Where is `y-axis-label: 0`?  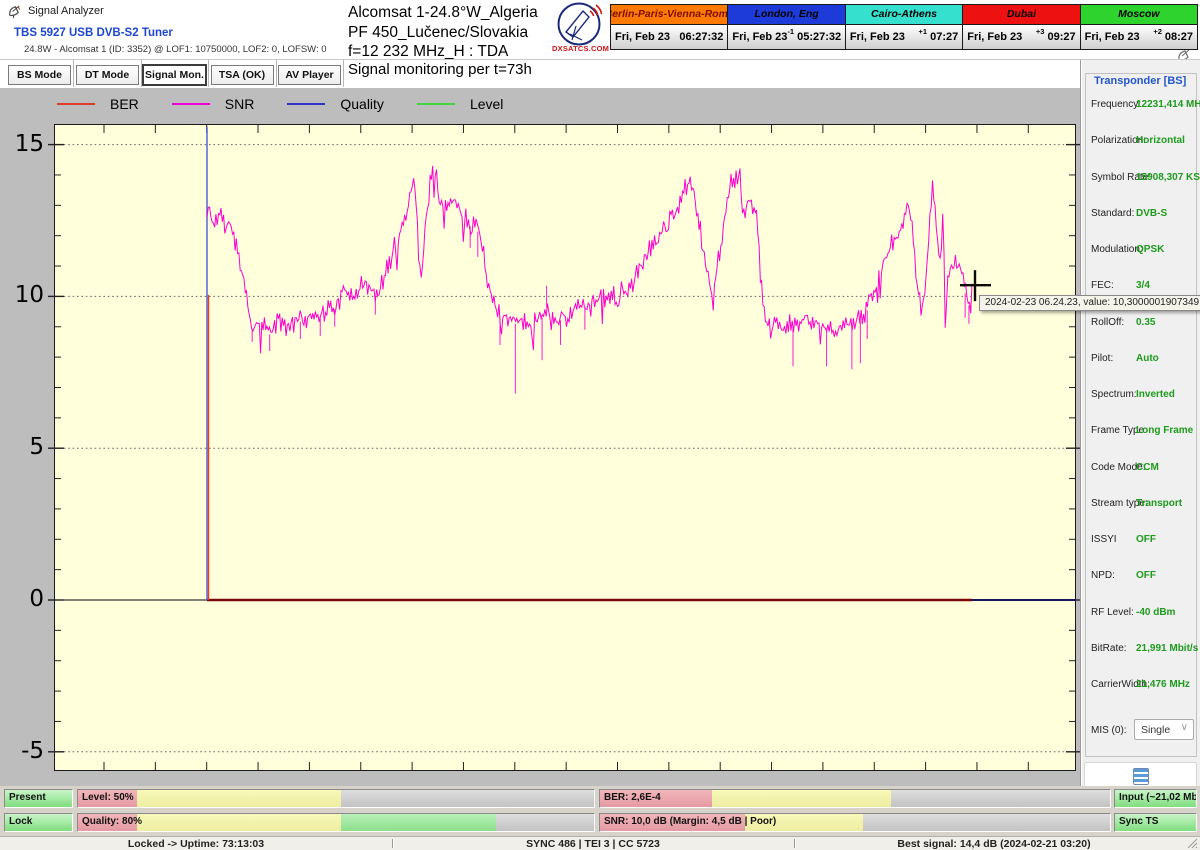
y-axis-label: 0 is located at coordinates (36, 599).